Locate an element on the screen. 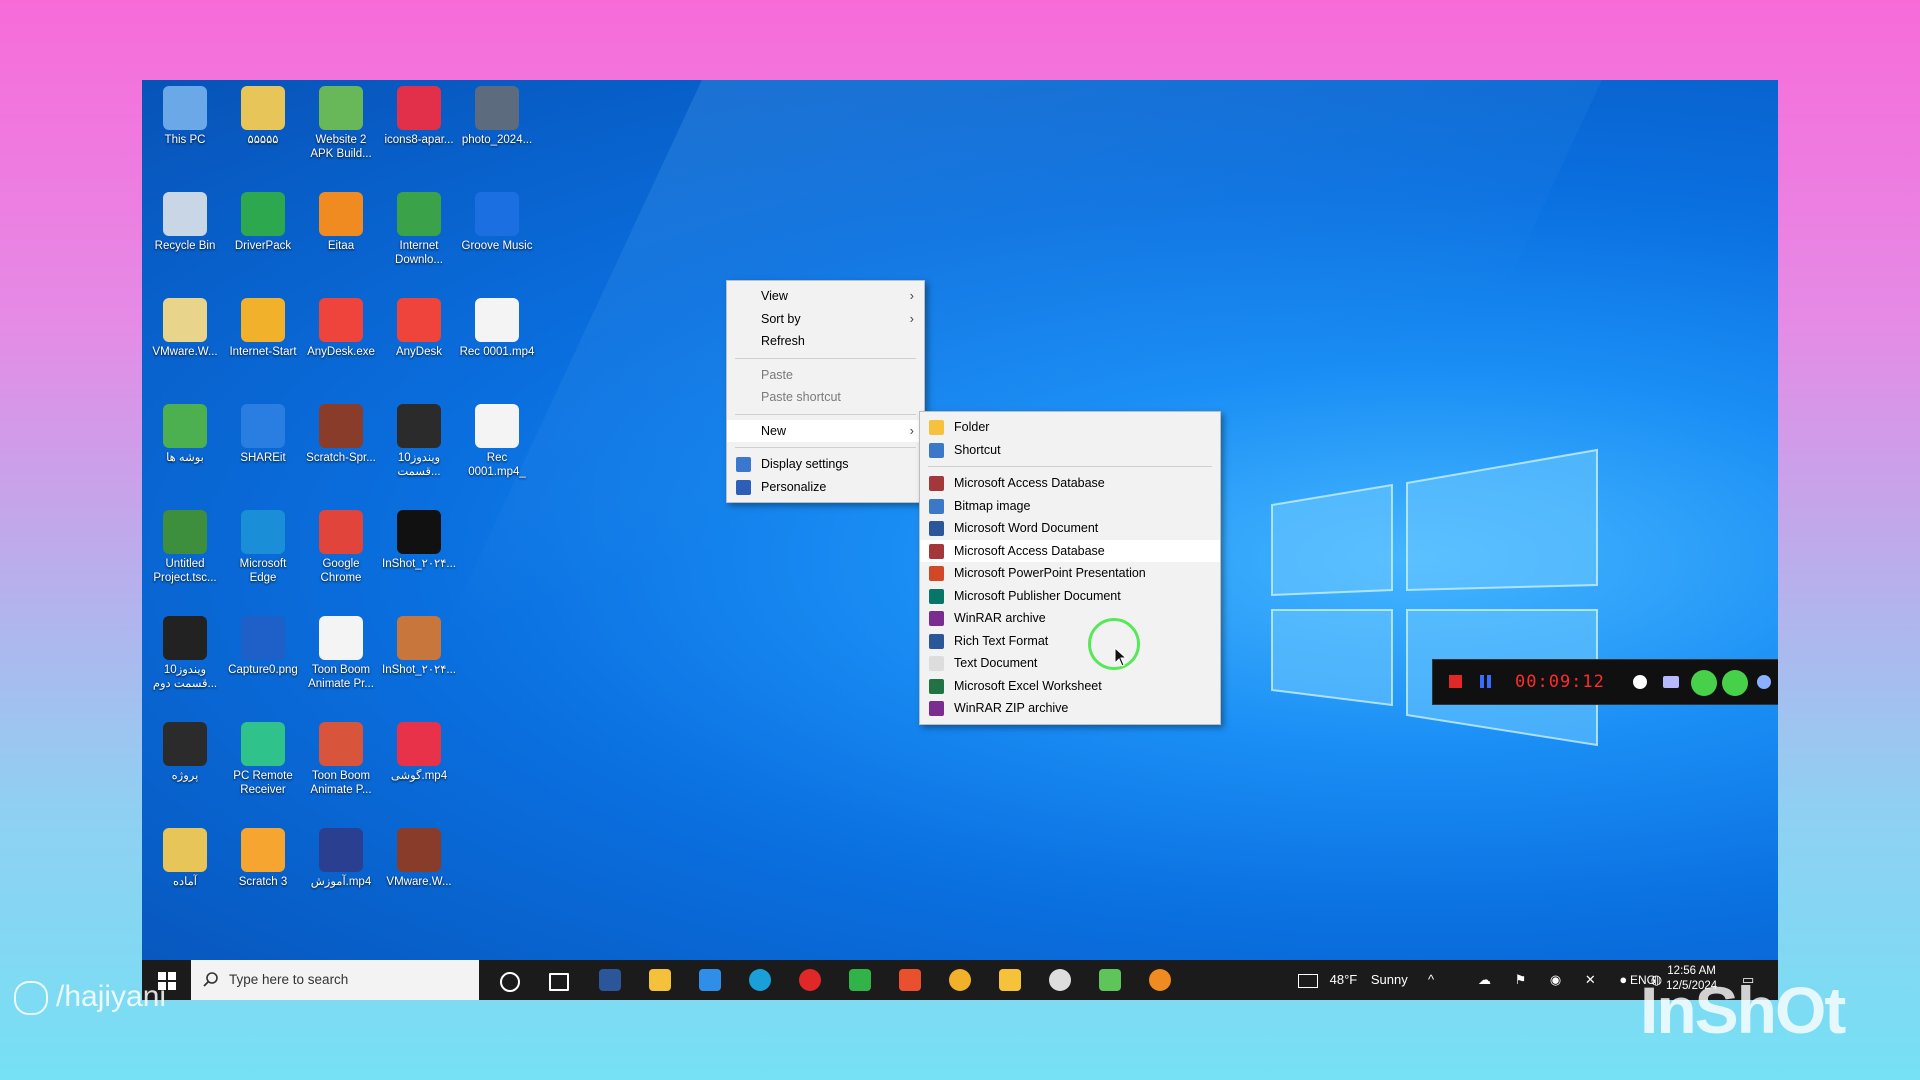 The image size is (1920, 1080). clock-icon is located at coordinates (1640, 682).